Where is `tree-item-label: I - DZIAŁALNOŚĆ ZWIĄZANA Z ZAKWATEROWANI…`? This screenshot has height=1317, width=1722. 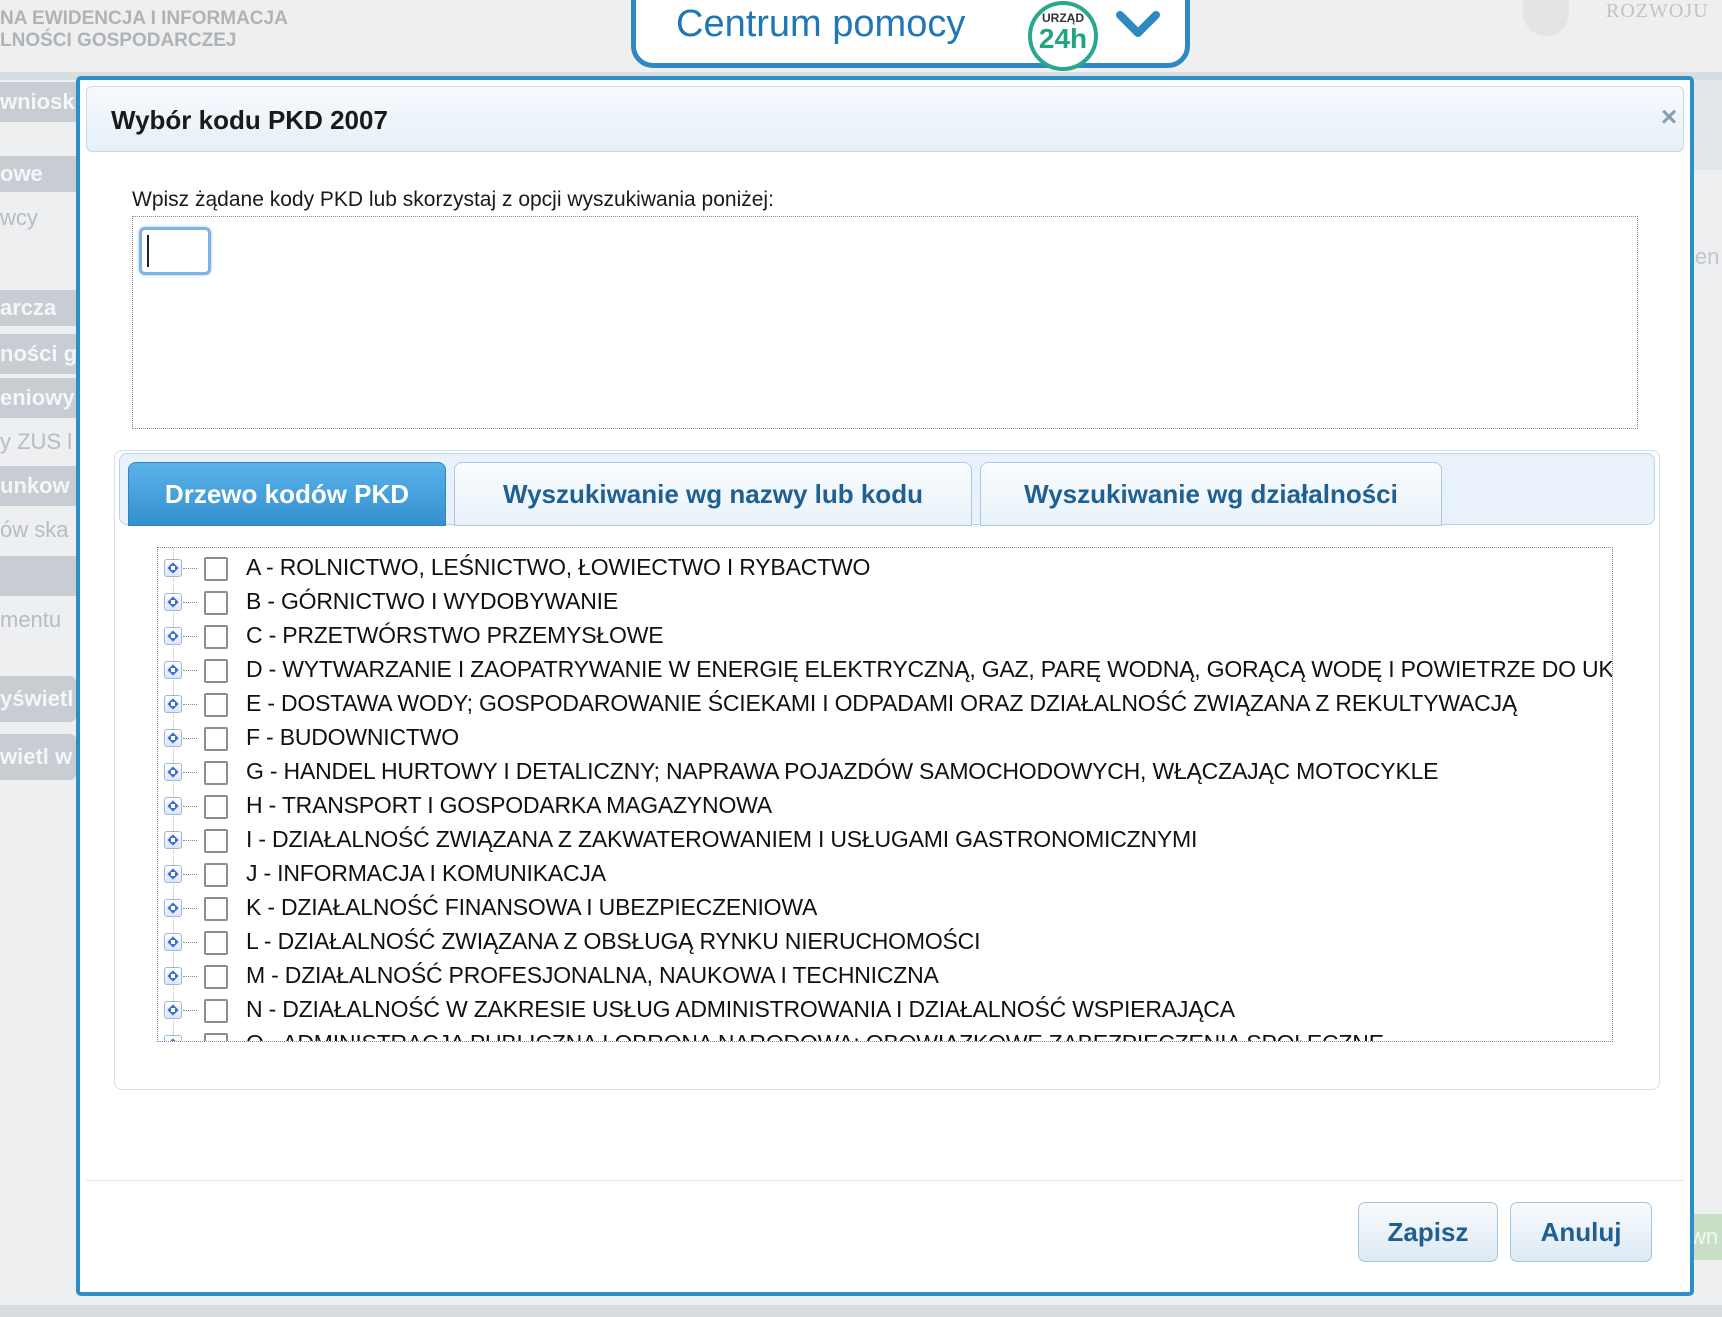
tree-item-label: I - DZIAŁALNOŚĆ ZWIĄZANA Z ZAKWATEROWANI… is located at coordinates (722, 839).